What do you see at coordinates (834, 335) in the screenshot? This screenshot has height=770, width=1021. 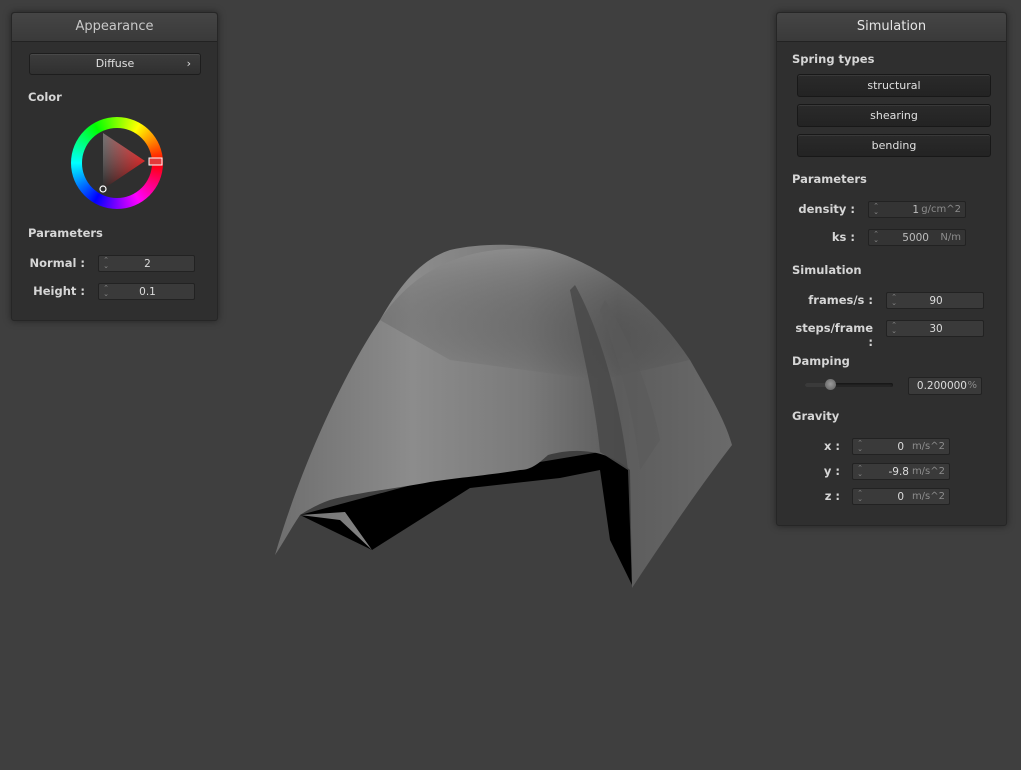 I see `steps-per-frame-label: steps/frame :` at bounding box center [834, 335].